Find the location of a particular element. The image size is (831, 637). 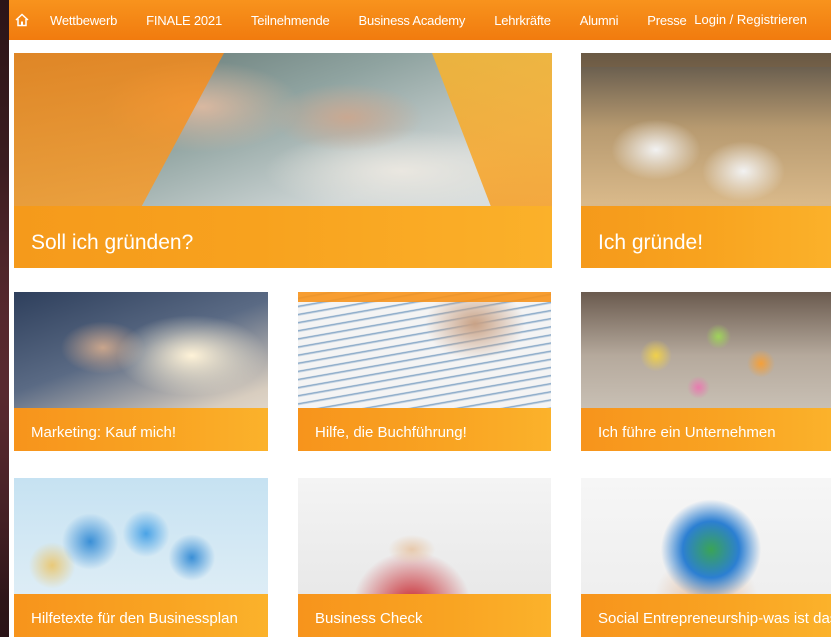

tile-business-check: Business Check is located at coordinates (424, 557).